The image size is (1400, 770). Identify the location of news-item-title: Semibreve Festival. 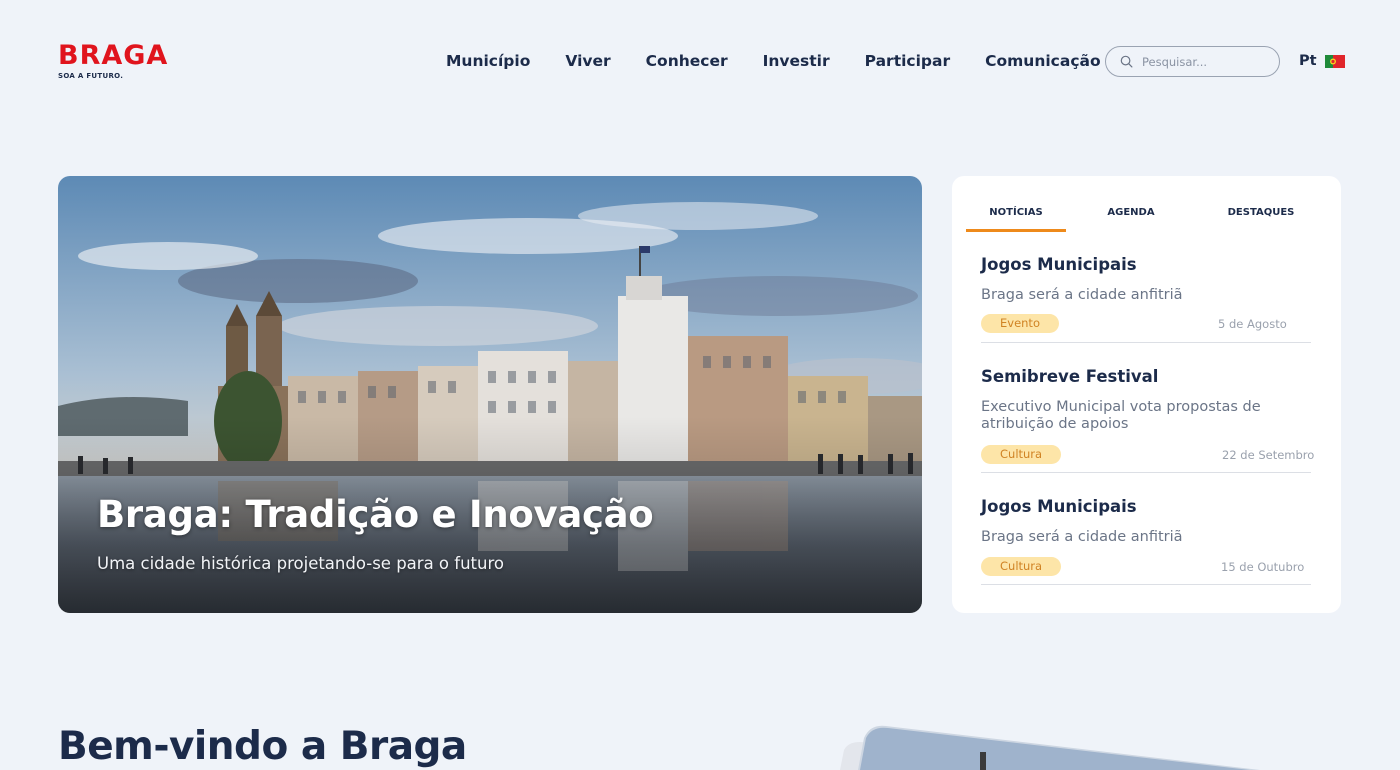
(1070, 376).